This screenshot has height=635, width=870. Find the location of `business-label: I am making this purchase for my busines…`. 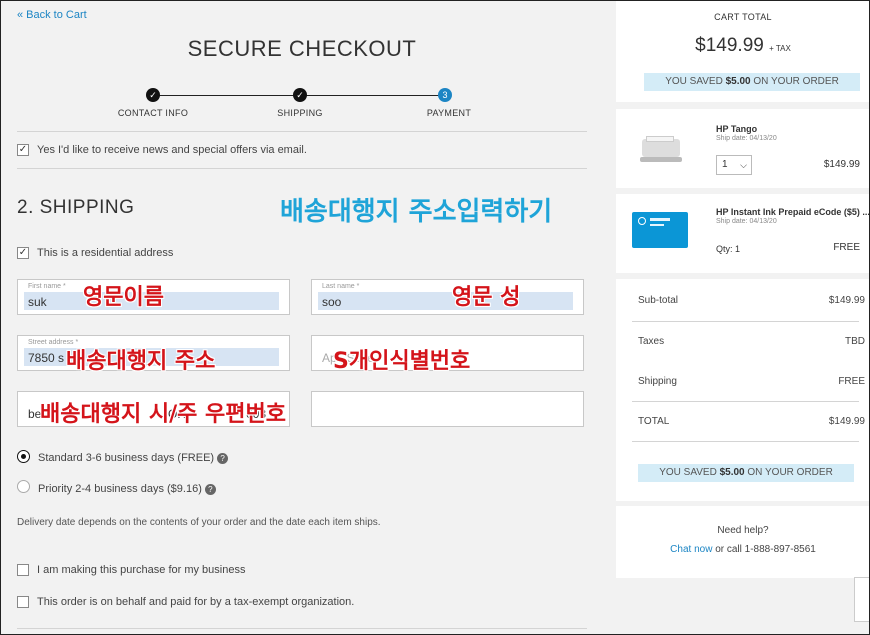

business-label: I am making this purchase for my busines… is located at coordinates (141, 570).